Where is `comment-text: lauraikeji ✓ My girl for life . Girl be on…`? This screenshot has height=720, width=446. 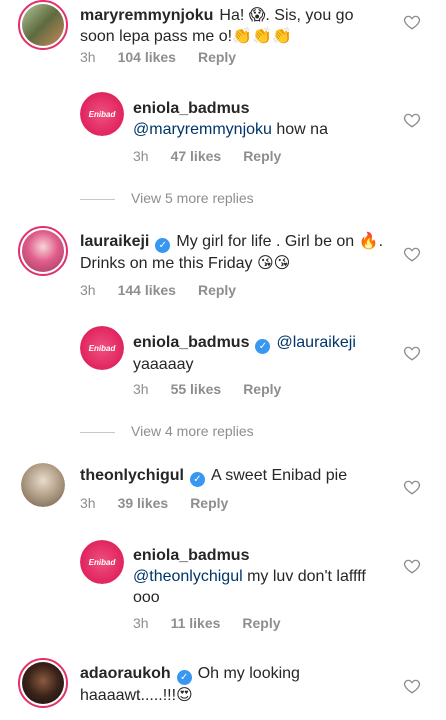 comment-text: lauraikeji ✓ My girl for life . Girl be on… is located at coordinates (235, 252).